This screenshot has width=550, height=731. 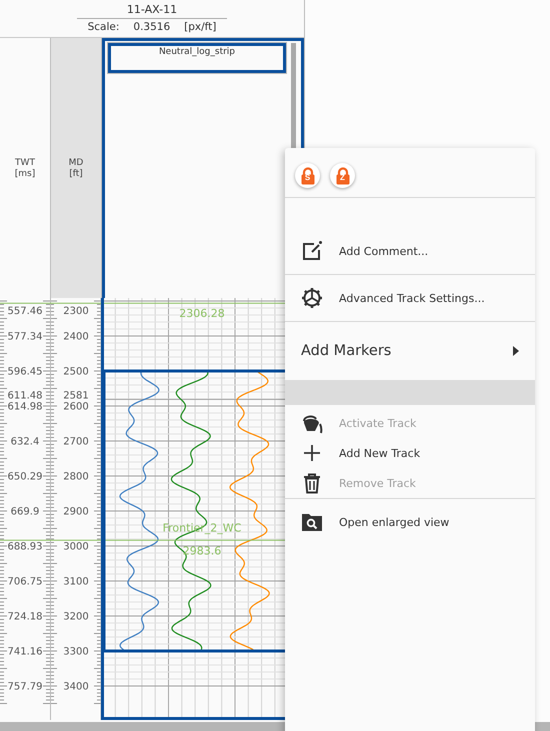 What do you see at coordinates (202, 551) in the screenshot?
I see `marker-depth: 2983.6` at bounding box center [202, 551].